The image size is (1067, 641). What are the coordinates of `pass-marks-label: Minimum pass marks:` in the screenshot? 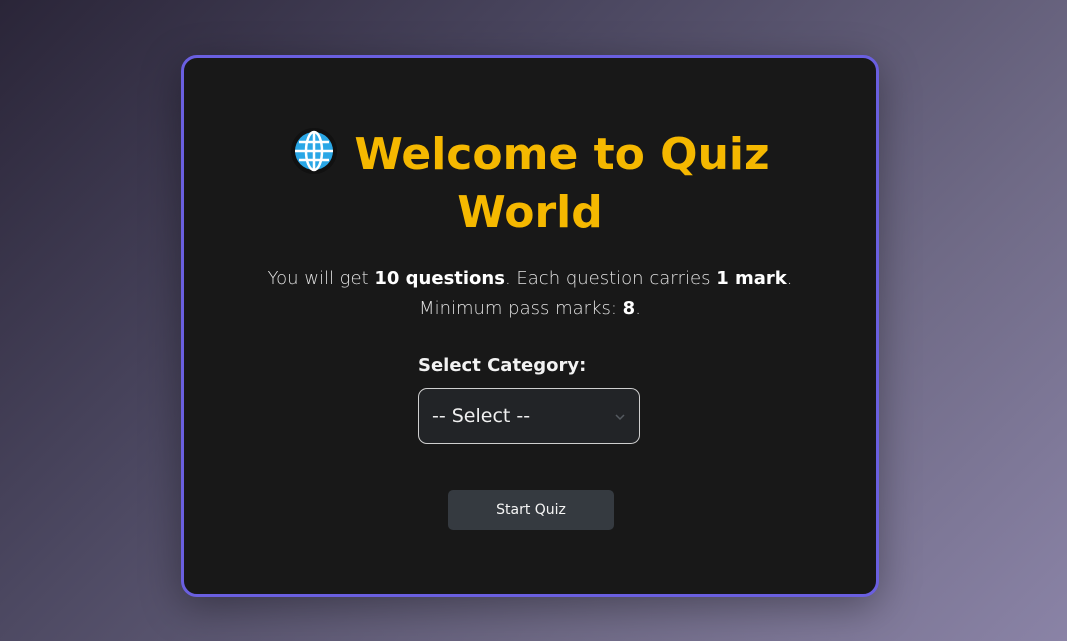 It's located at (521, 308).